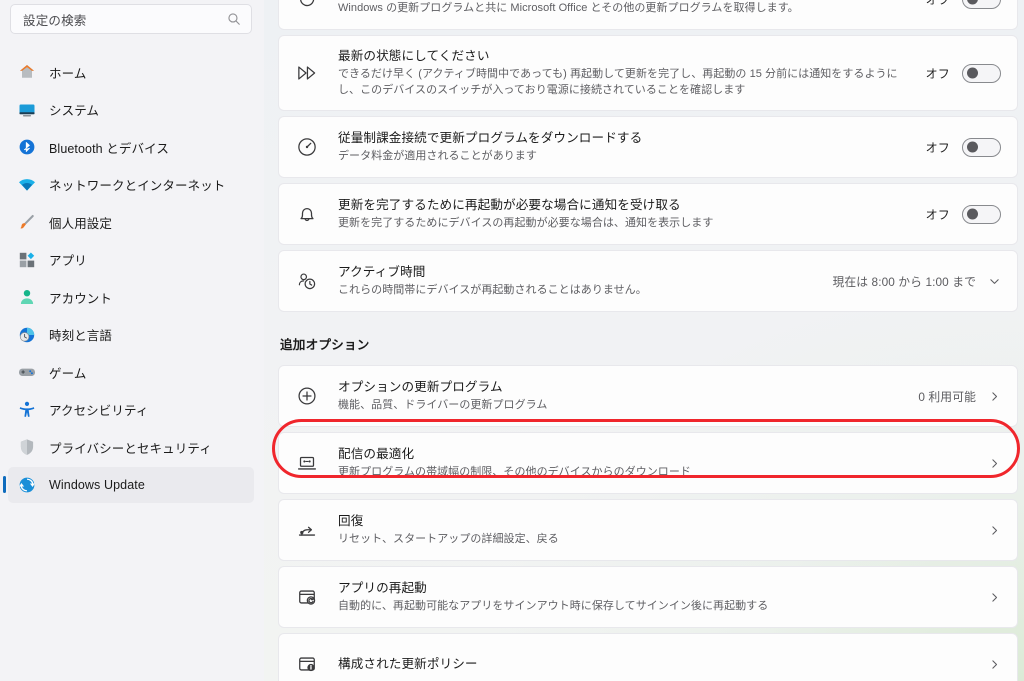  What do you see at coordinates (27, 260) in the screenshot?
I see `apps-icon` at bounding box center [27, 260].